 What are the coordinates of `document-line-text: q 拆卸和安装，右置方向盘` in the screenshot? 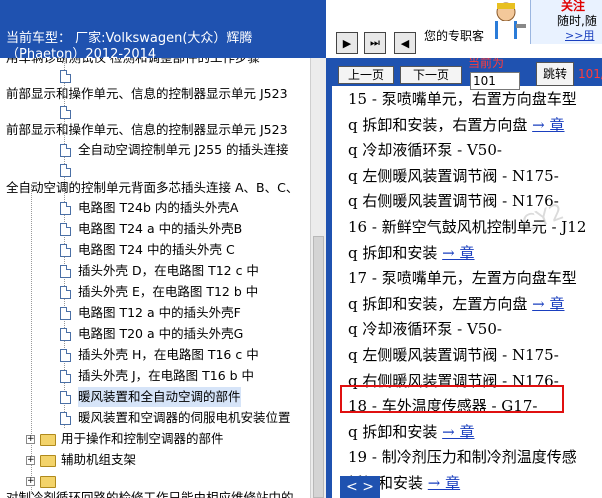 It's located at (438, 124).